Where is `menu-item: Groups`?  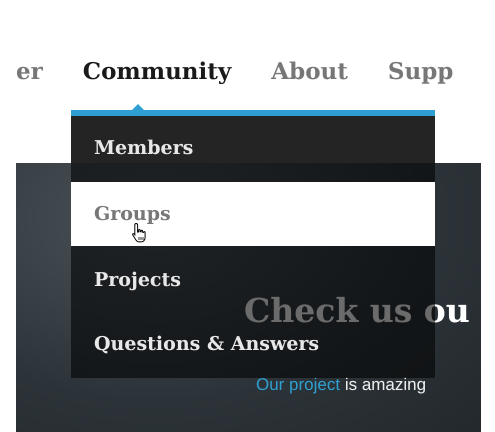 menu-item: Groups is located at coordinates (132, 214).